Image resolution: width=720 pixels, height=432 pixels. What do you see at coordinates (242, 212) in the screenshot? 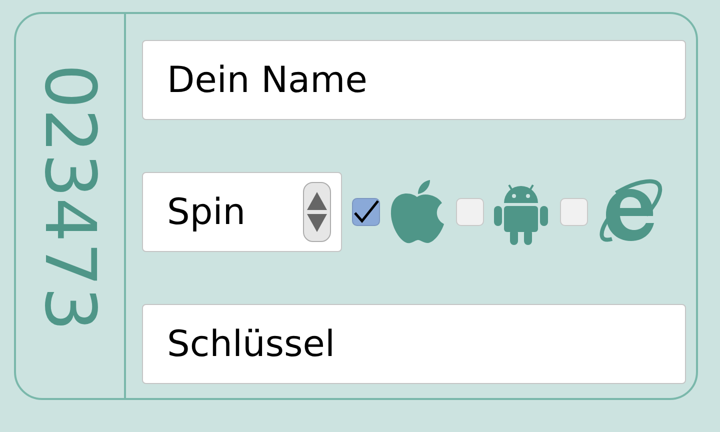
I see `spin-field: Spin` at bounding box center [242, 212].